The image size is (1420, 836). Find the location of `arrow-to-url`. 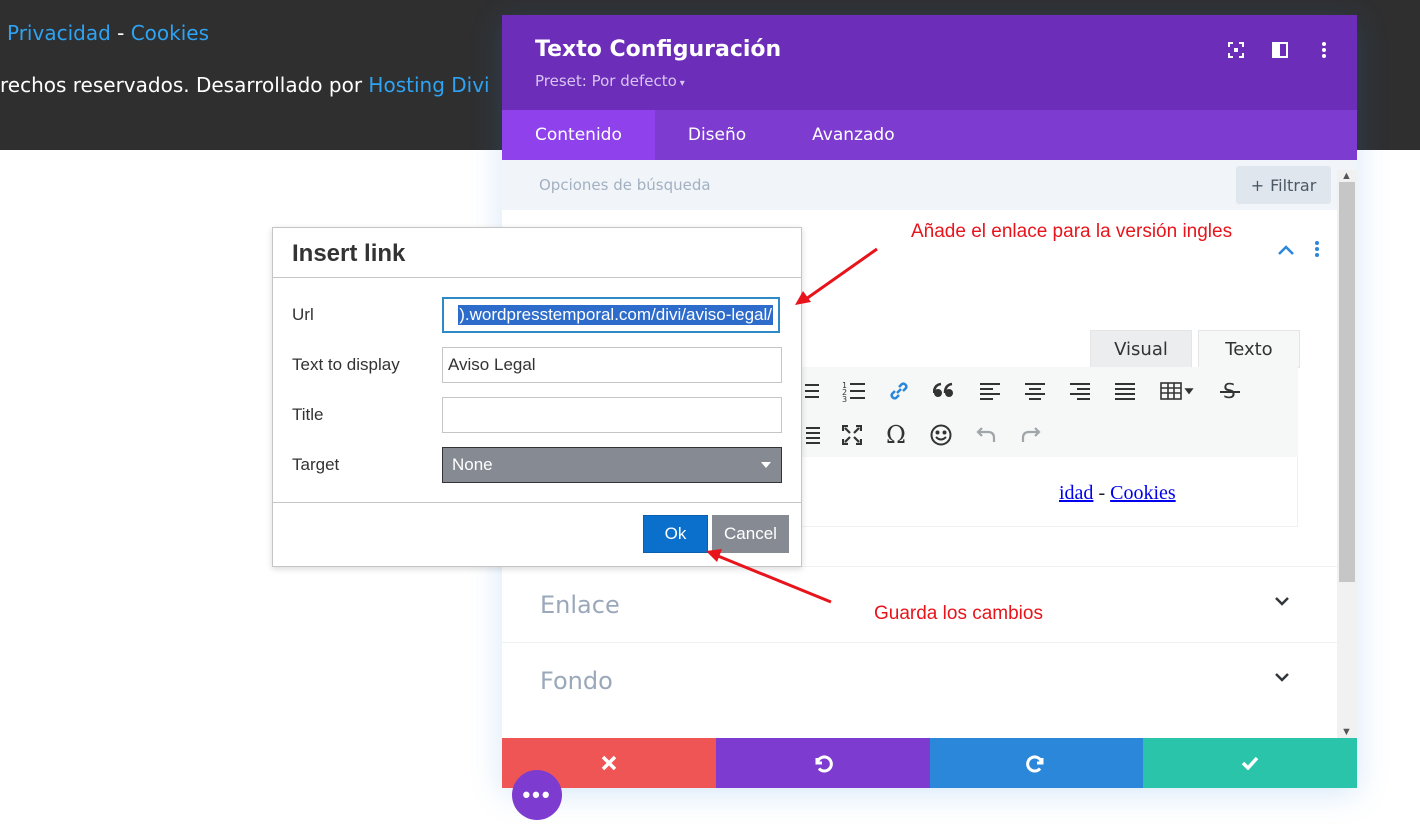

arrow-to-url is located at coordinates (841, 274).